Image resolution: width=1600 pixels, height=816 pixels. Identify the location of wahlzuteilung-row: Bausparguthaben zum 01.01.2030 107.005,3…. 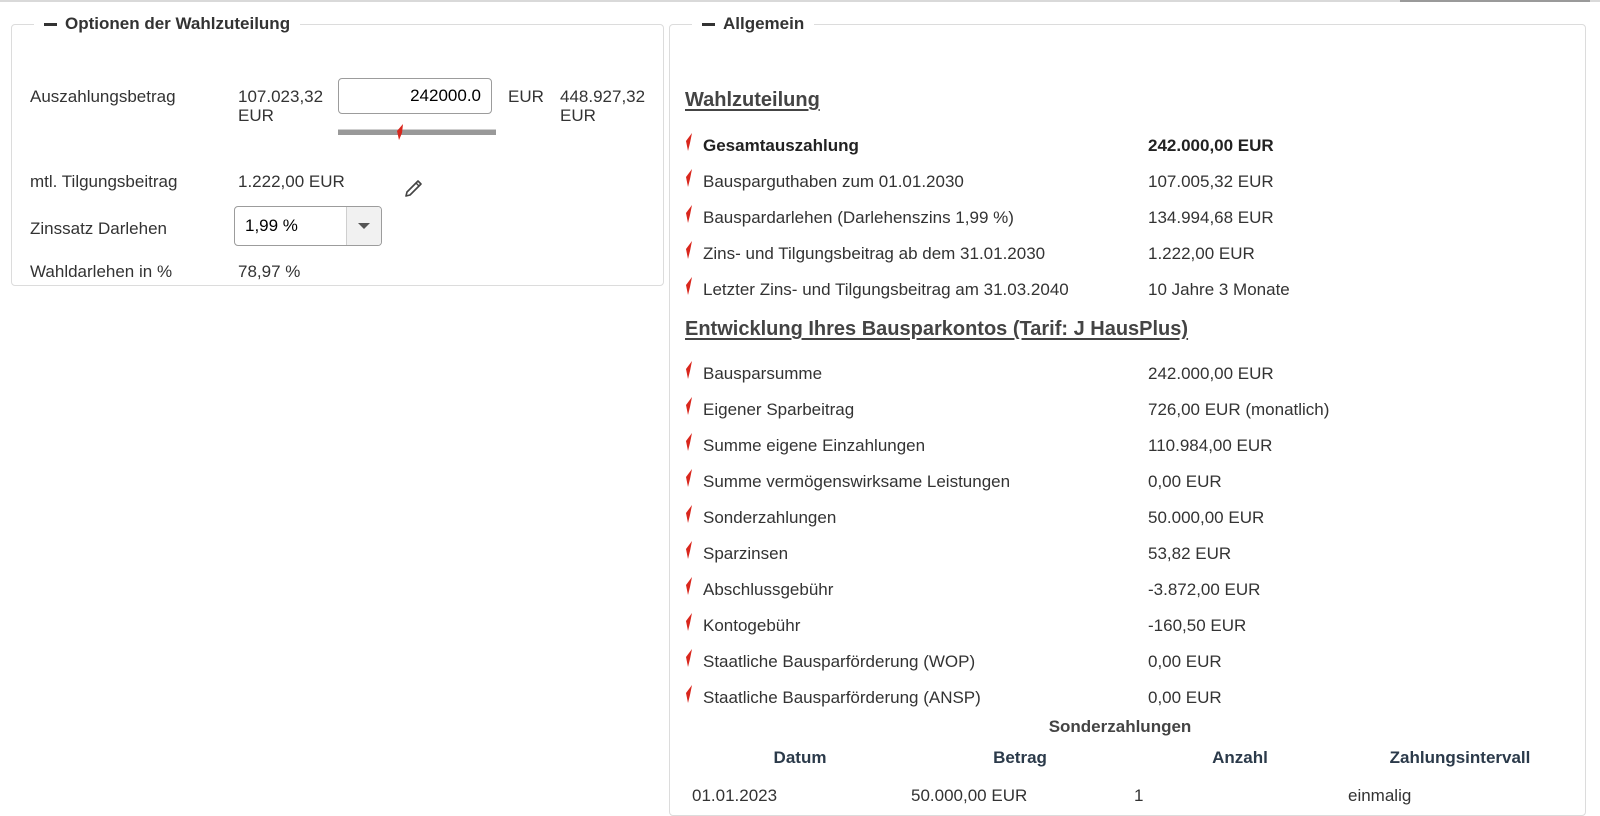
(1125, 181).